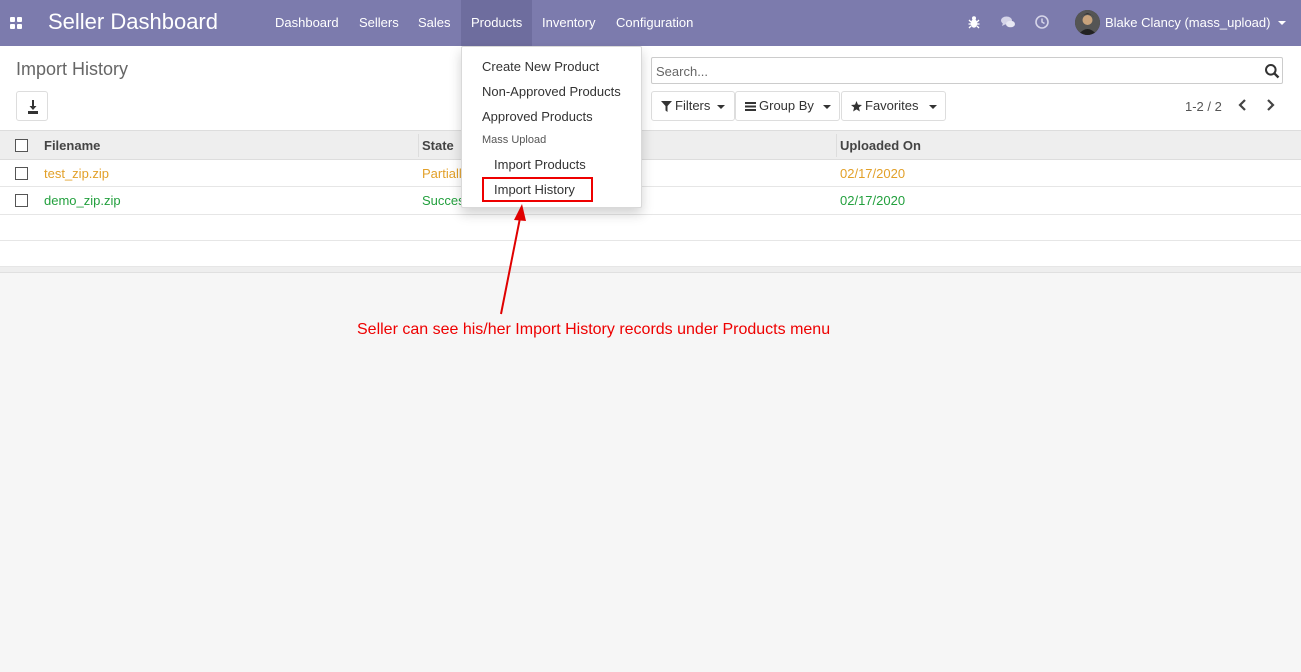  What do you see at coordinates (568, 23) in the screenshot?
I see `menu-inventory: Inventory` at bounding box center [568, 23].